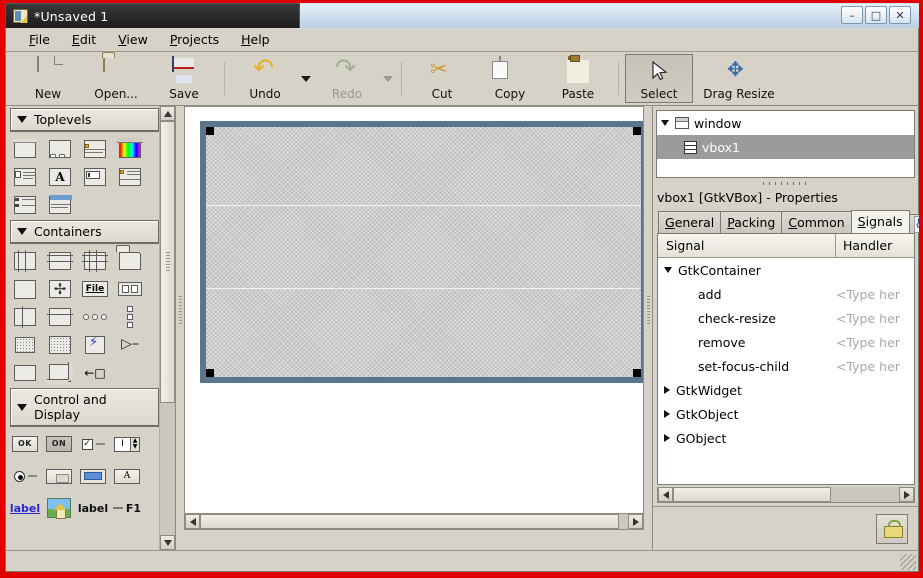 This screenshot has height=578, width=923. I want to click on minimize-button: –, so click(852, 15).